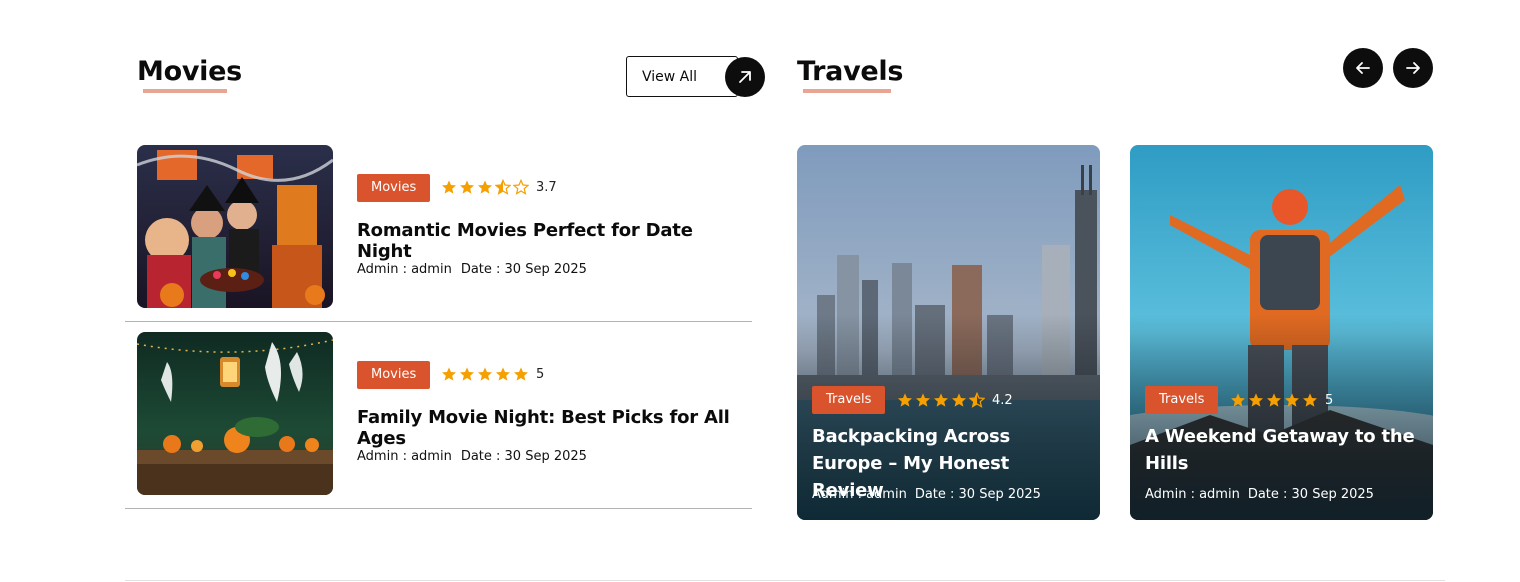 This screenshot has width=1520, height=582. What do you see at coordinates (189, 71) in the screenshot?
I see `movies-section-title: Movies` at bounding box center [189, 71].